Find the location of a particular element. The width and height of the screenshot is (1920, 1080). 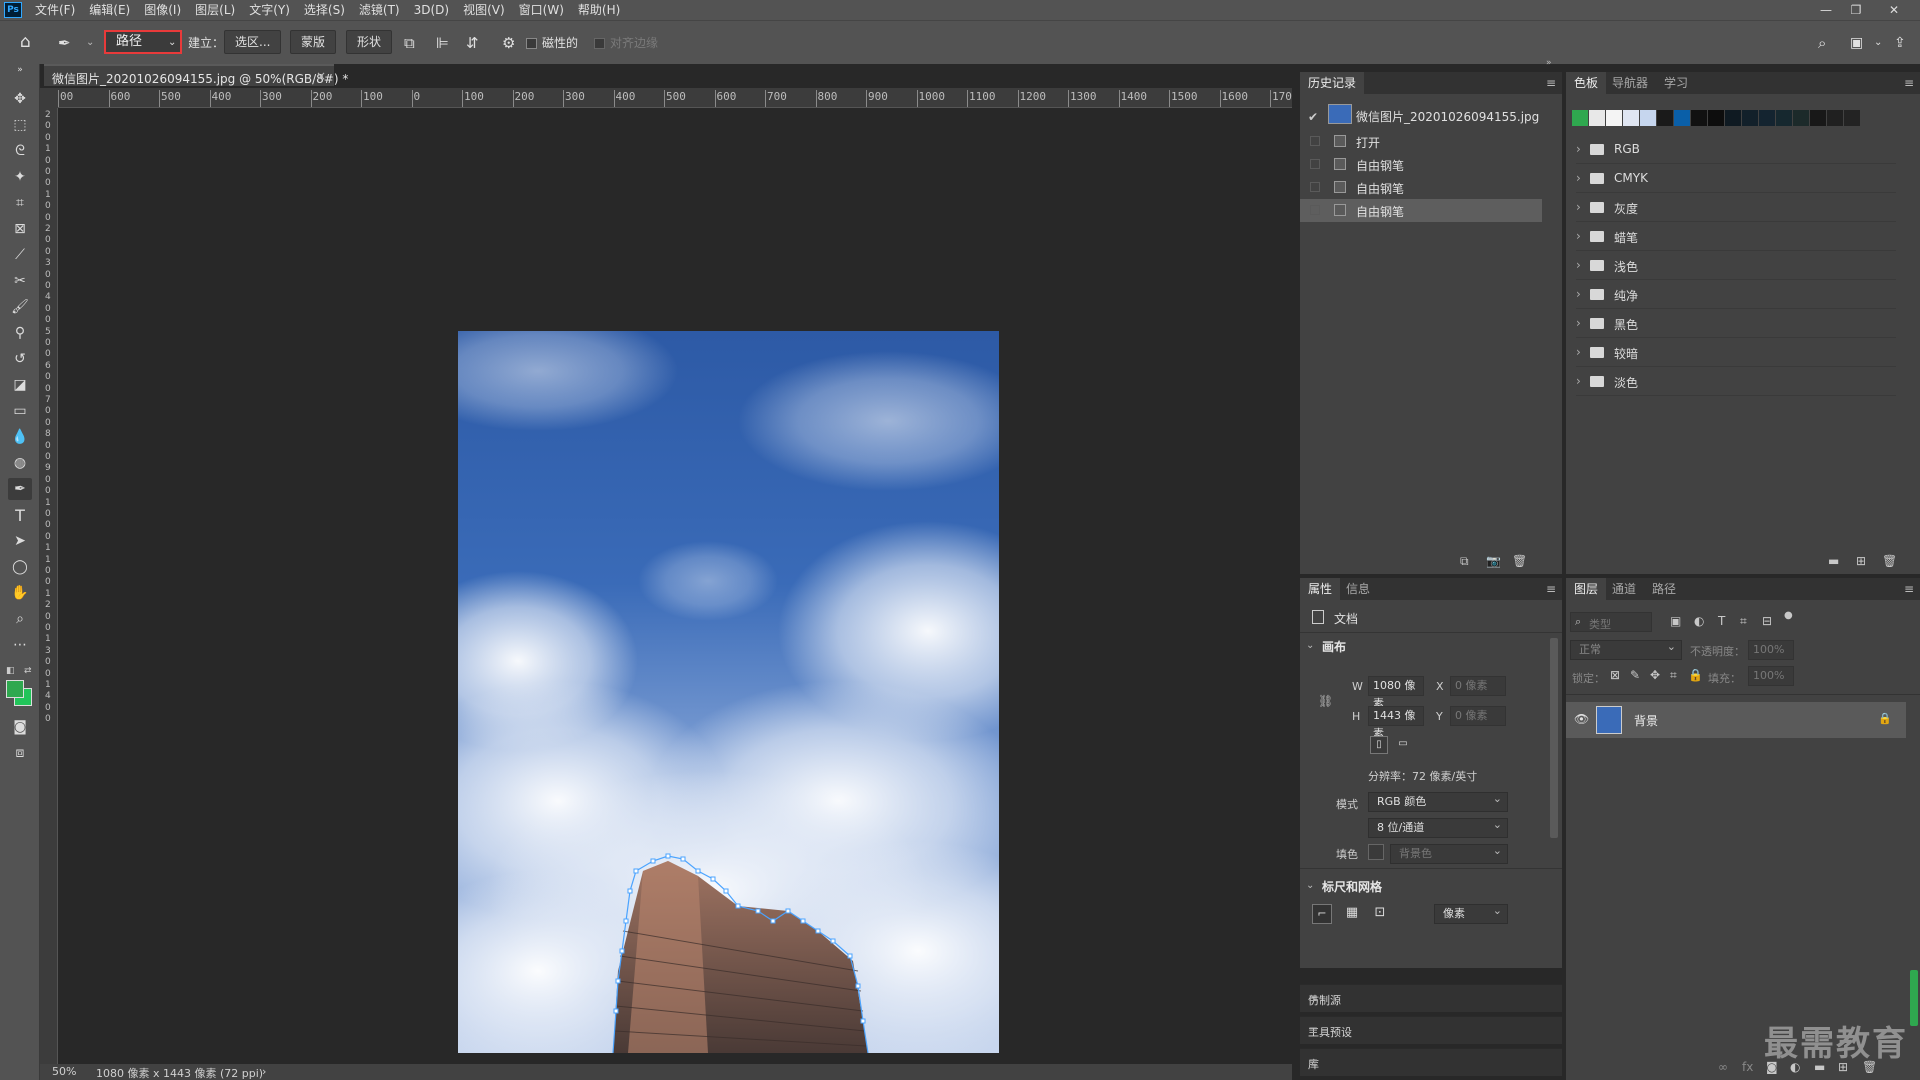

menu-item-2: 图像(I) is located at coordinates (162, 10).